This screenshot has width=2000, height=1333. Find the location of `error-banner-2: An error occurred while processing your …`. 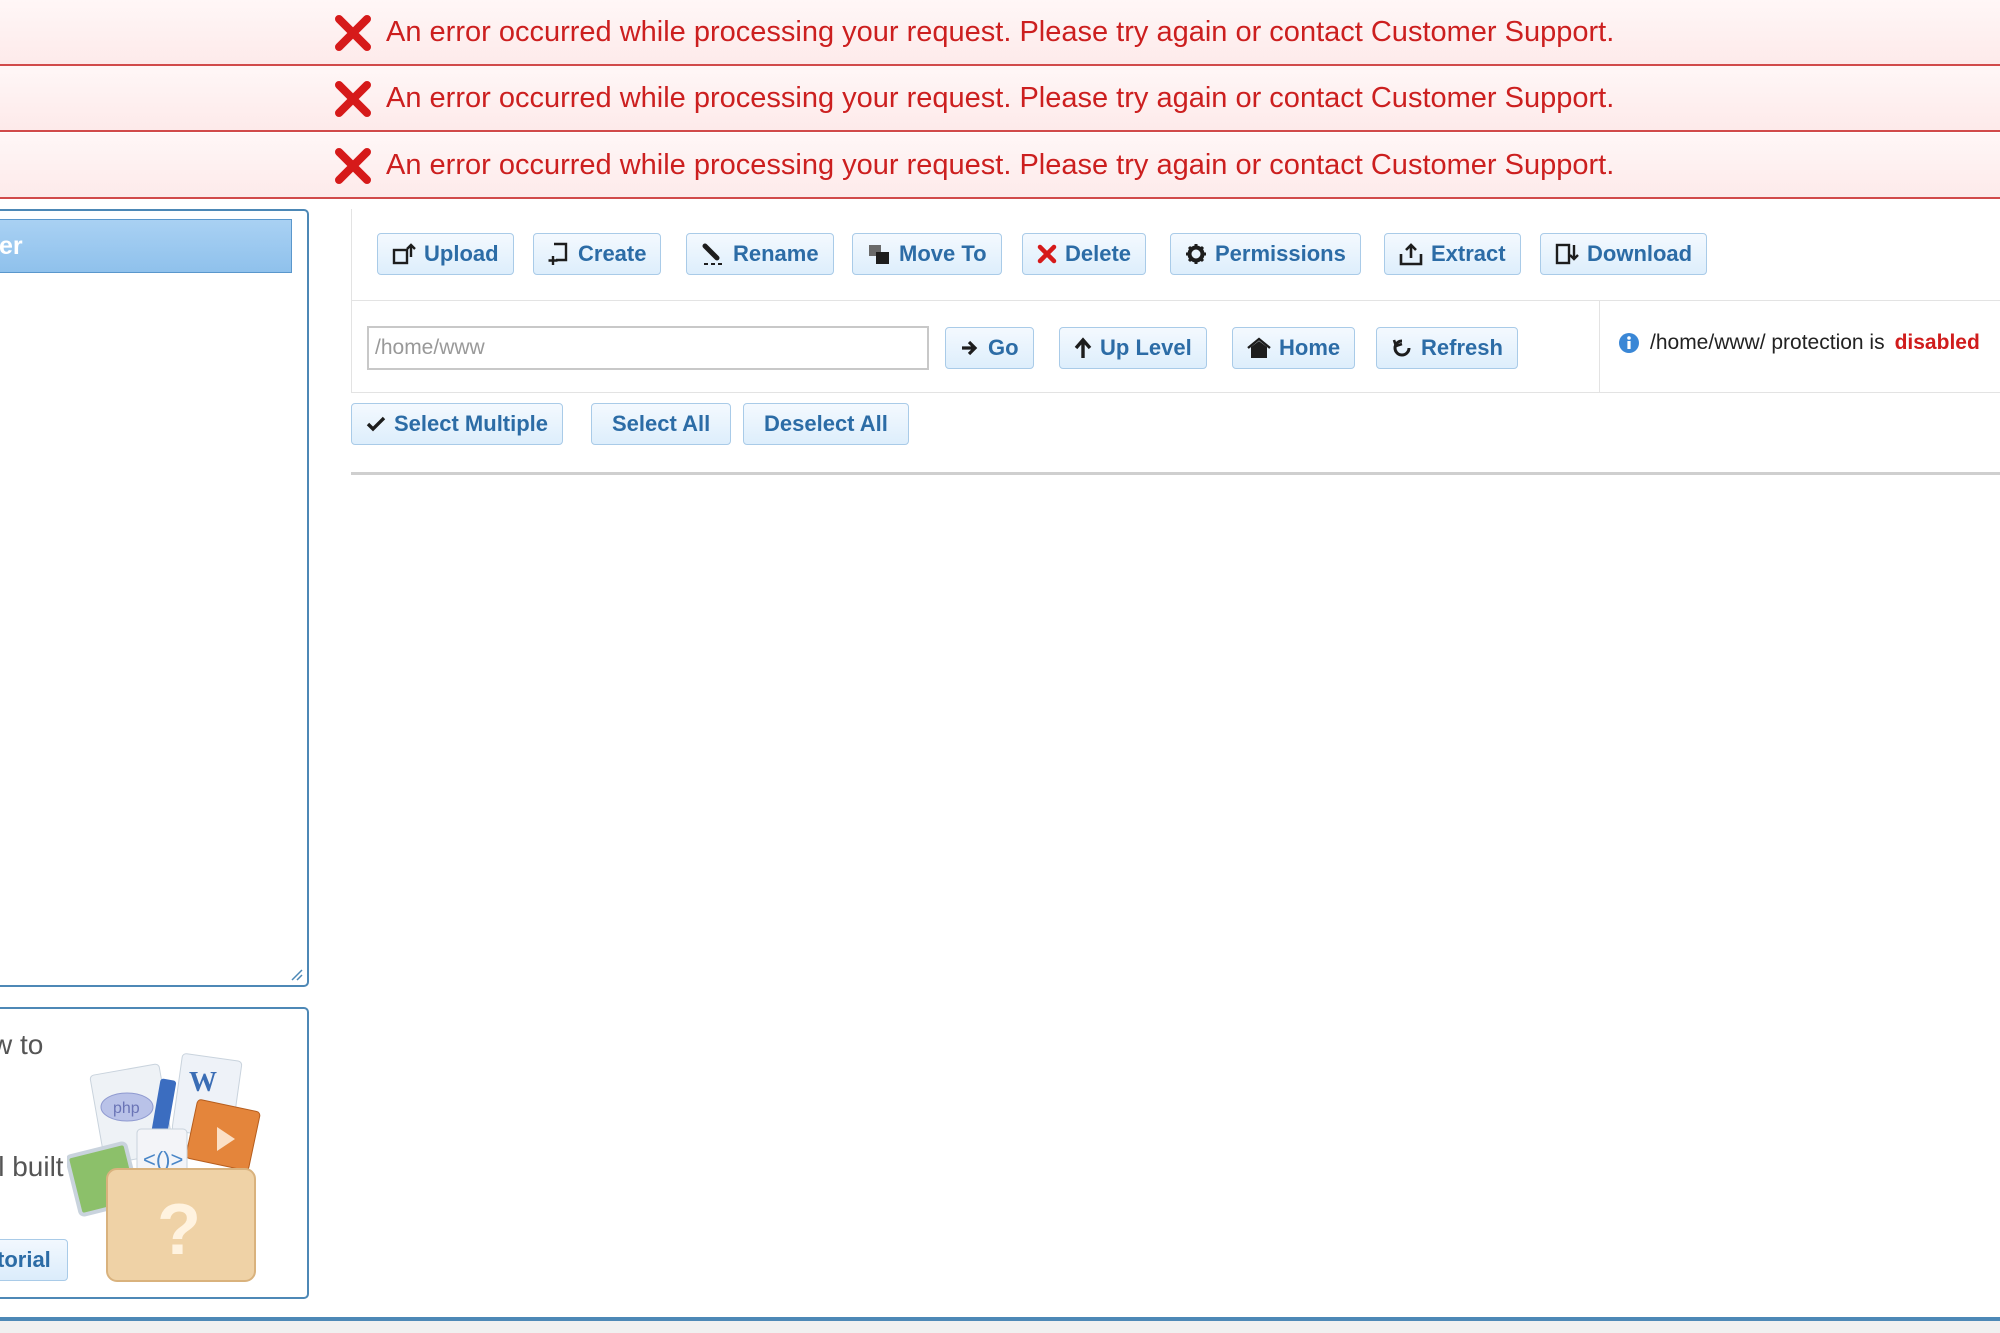

error-banner-2: An error occurred while processing your … is located at coordinates (1000, 99).